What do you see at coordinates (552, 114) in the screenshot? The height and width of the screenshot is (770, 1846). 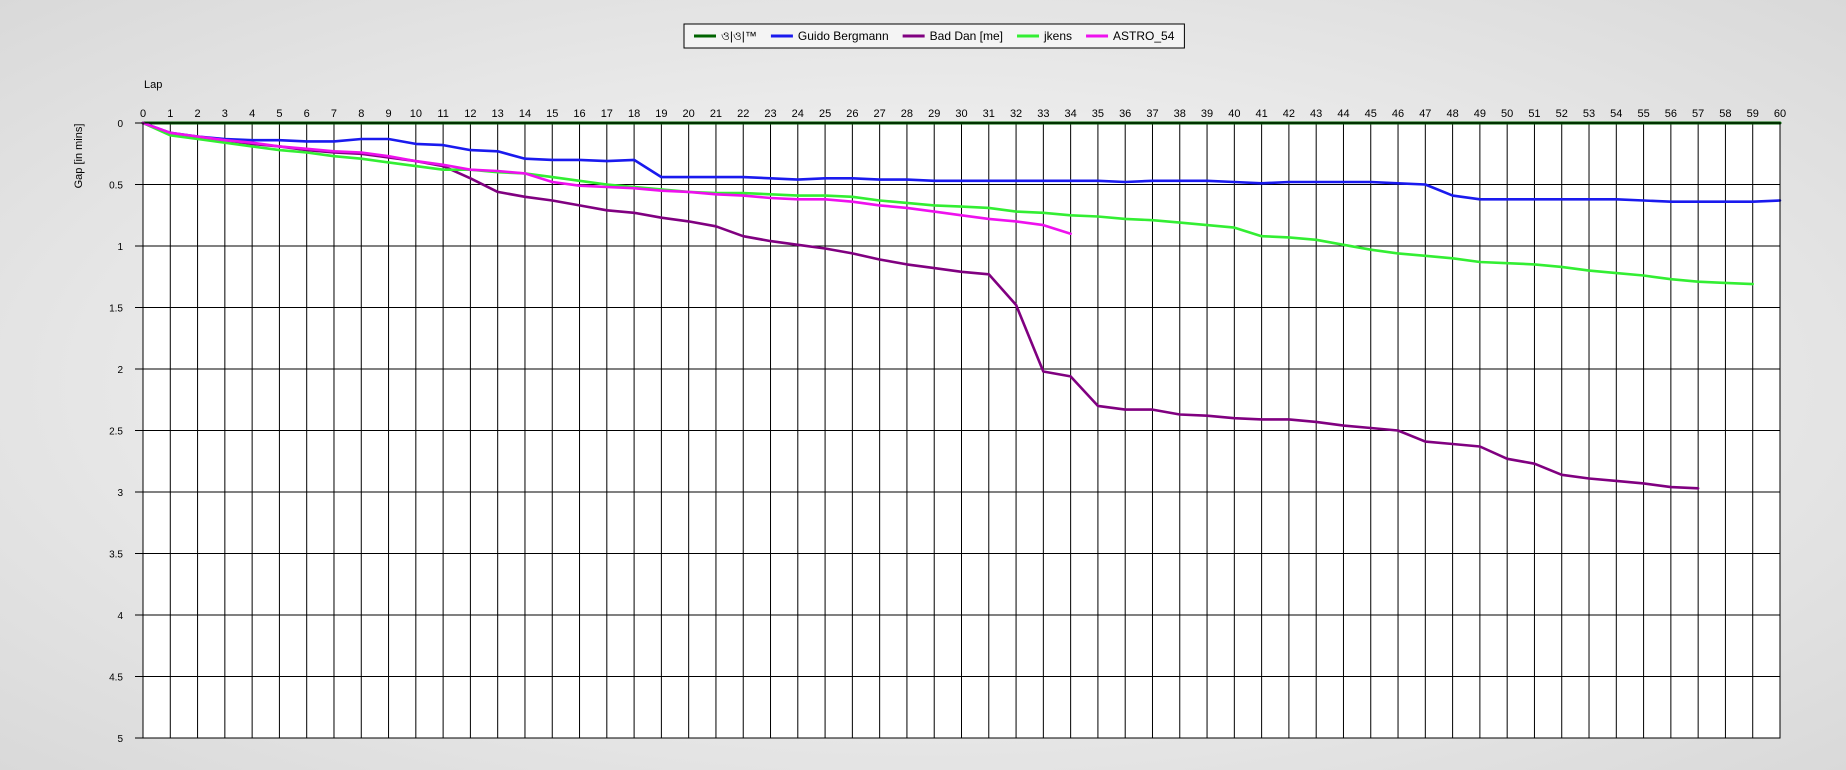 I see `x-tick-label: 15` at bounding box center [552, 114].